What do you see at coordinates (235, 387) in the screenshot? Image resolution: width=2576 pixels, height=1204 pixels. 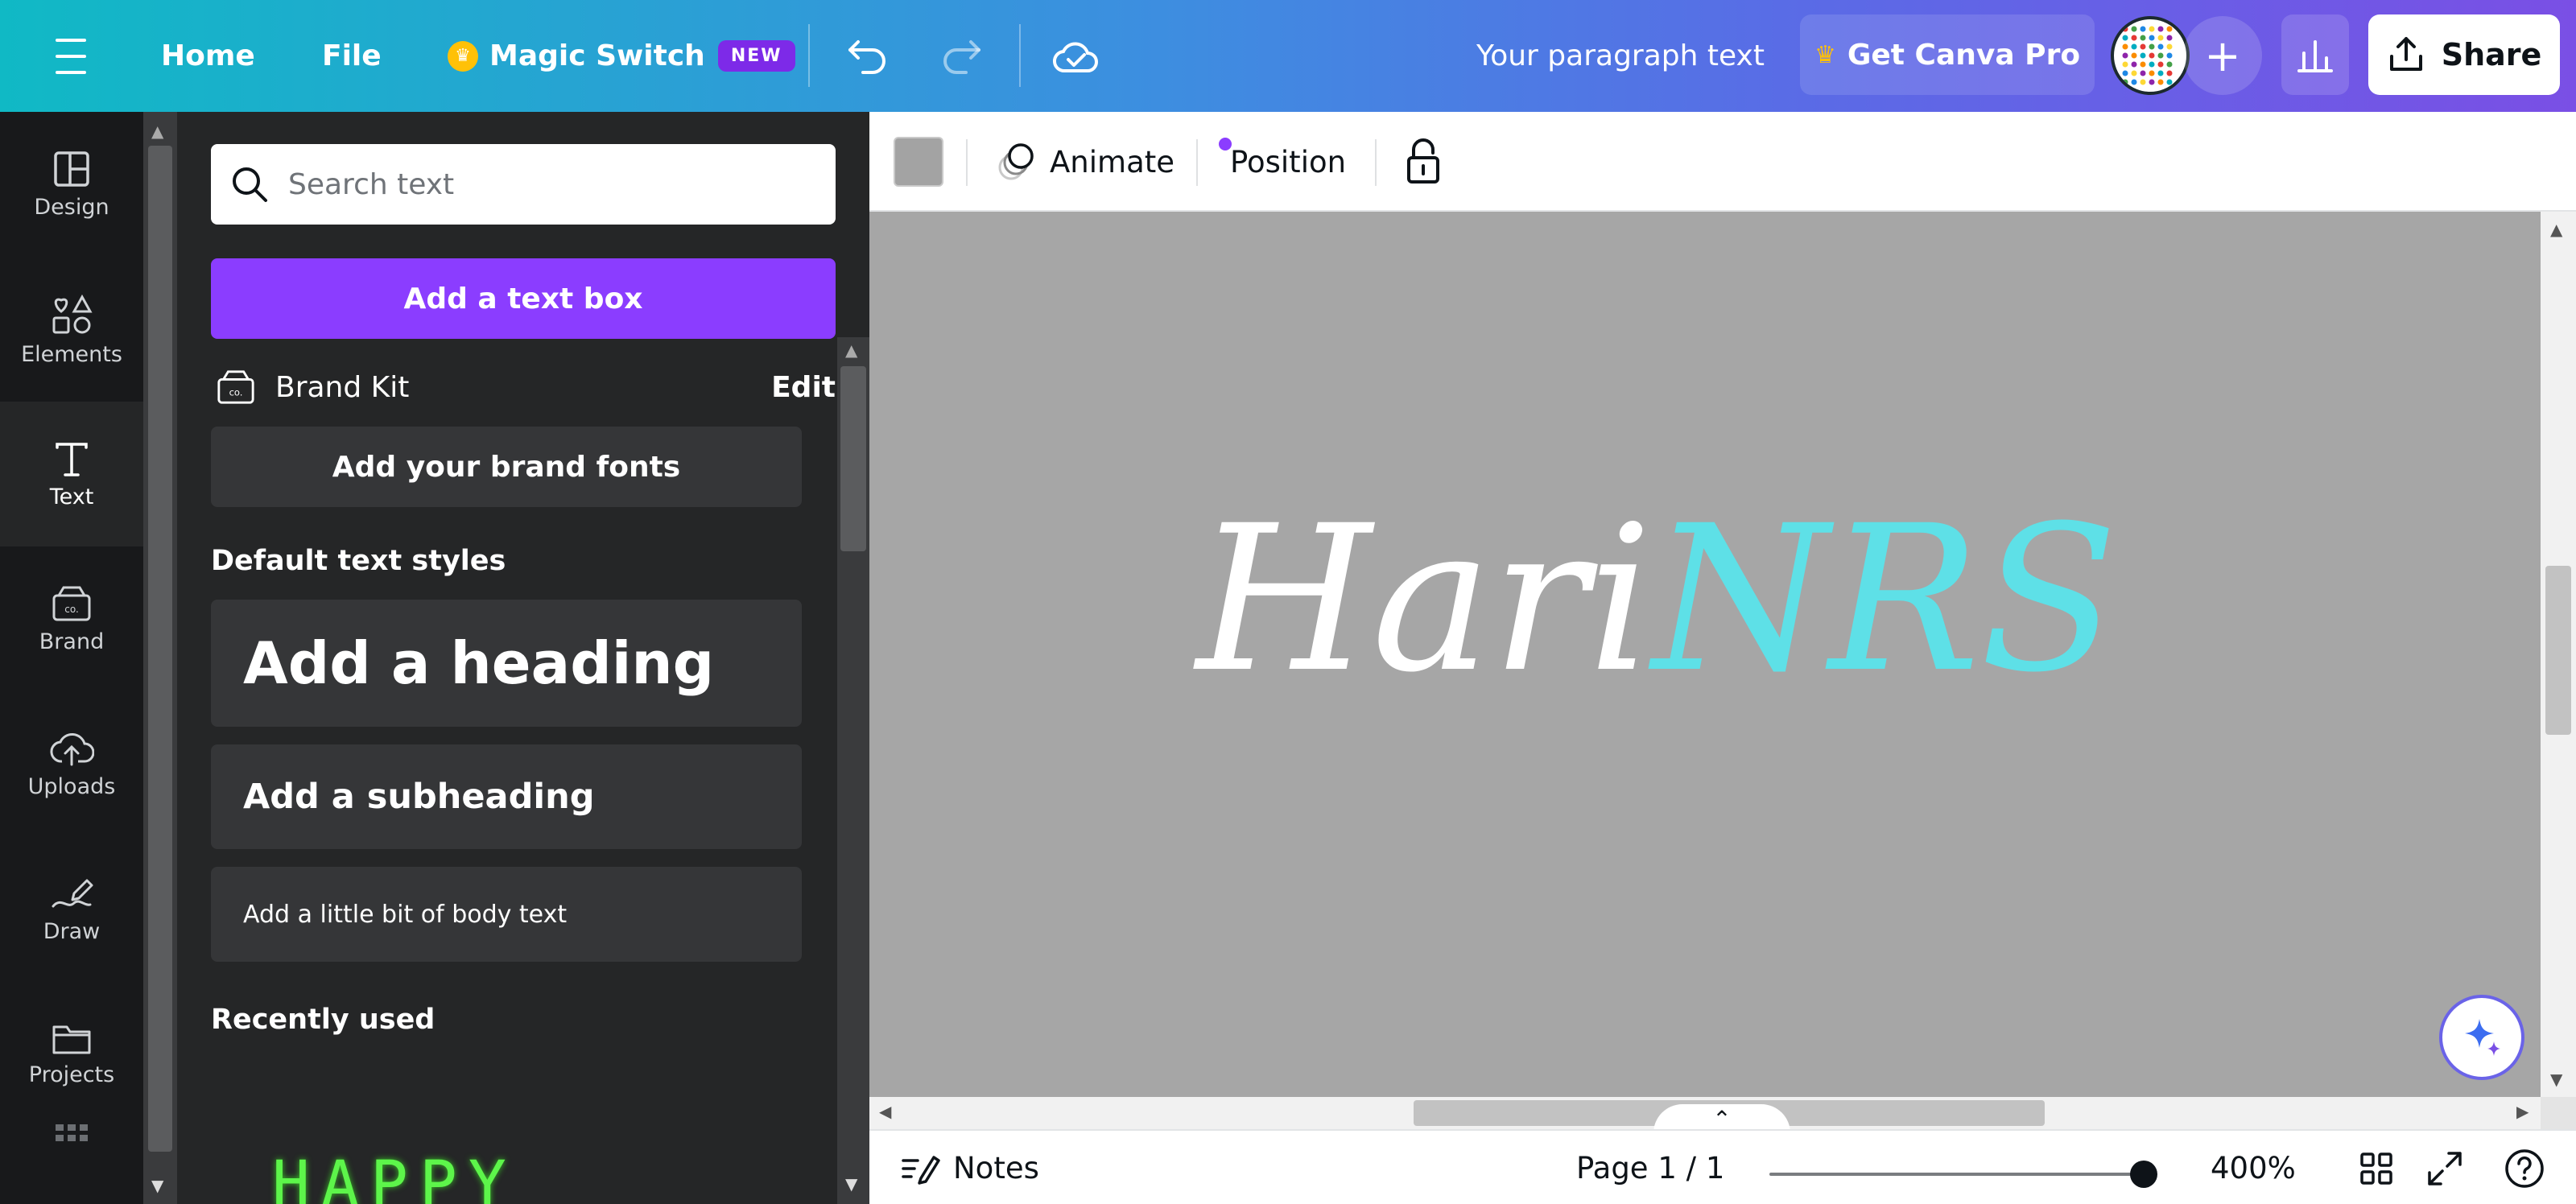 I see `brand-kit-icon: co.` at bounding box center [235, 387].